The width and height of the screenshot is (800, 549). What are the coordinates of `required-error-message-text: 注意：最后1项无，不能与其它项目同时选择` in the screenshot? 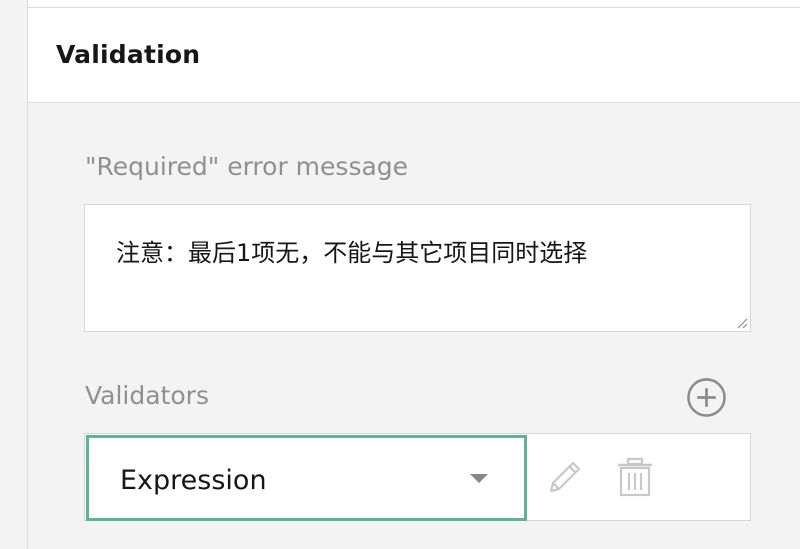 It's located at (352, 253).